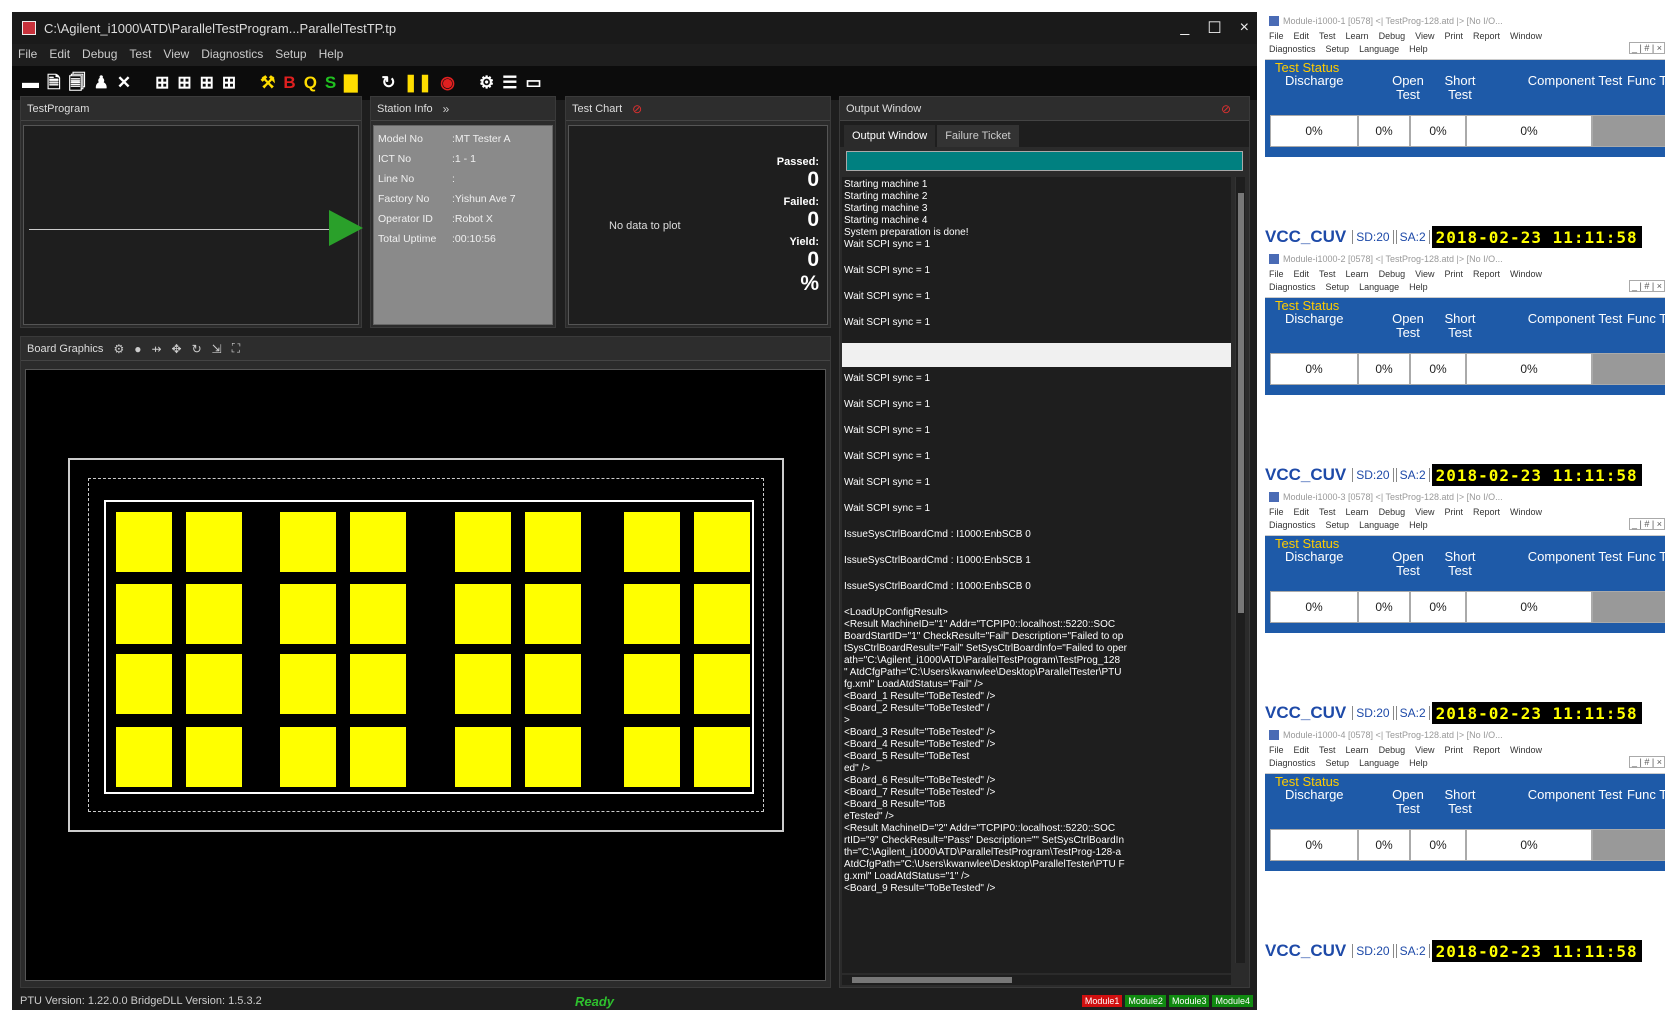 Image resolution: width=1665 pixels, height=1010 pixels. I want to click on bi-icon: B, so click(289, 83).